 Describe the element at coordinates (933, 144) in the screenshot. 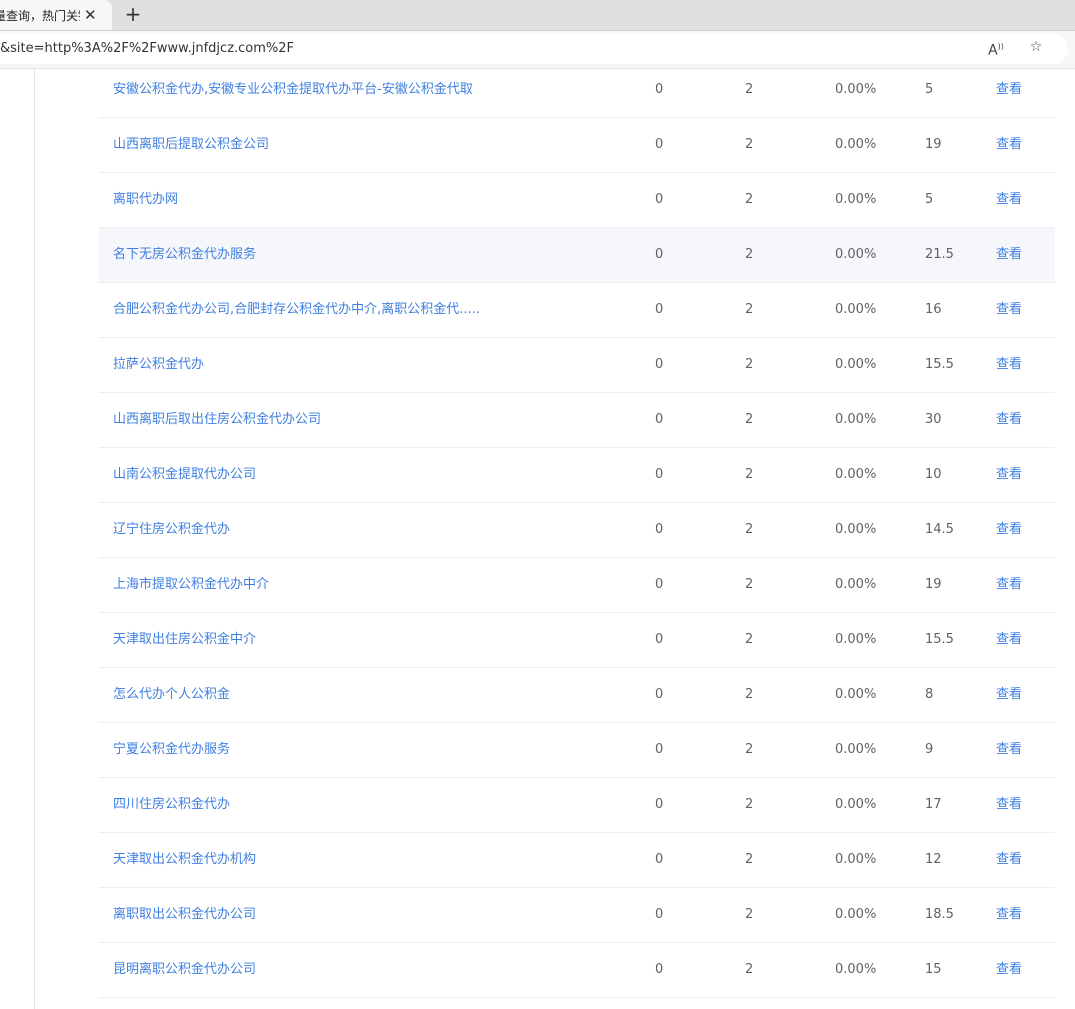

I see `value-cell: 19` at that location.